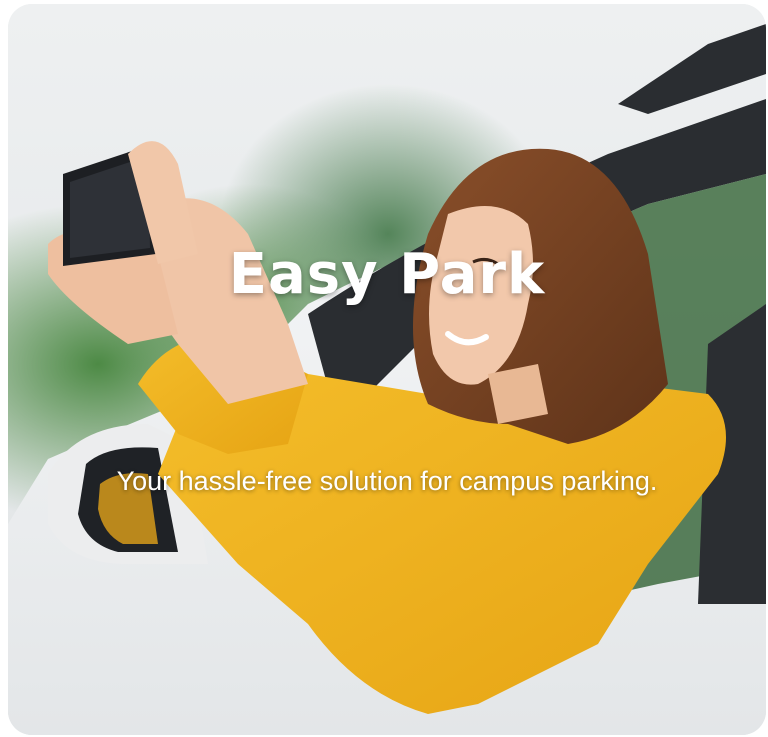  I want to click on app-title: Easy Park, so click(387, 274).